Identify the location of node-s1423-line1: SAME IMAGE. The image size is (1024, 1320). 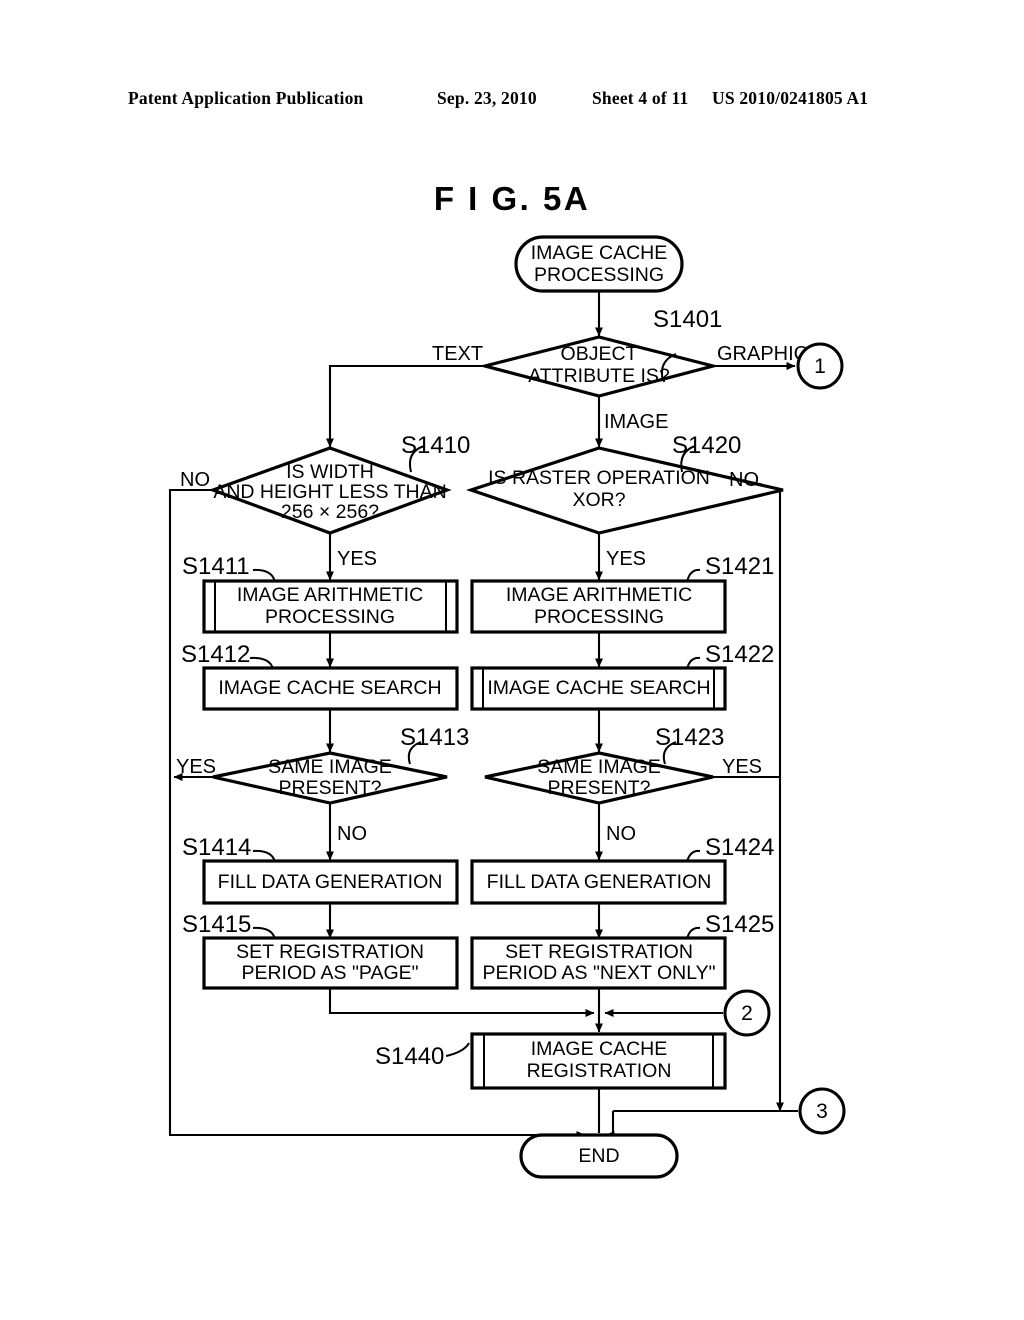
(599, 767).